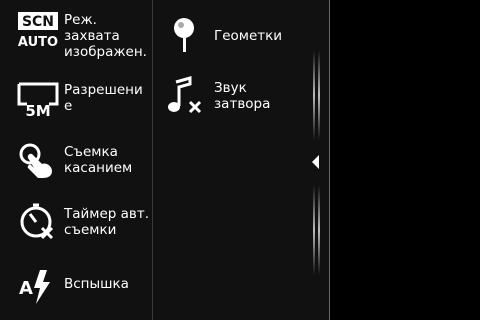  I want to click on svg-text: AUTO, so click(38, 42).